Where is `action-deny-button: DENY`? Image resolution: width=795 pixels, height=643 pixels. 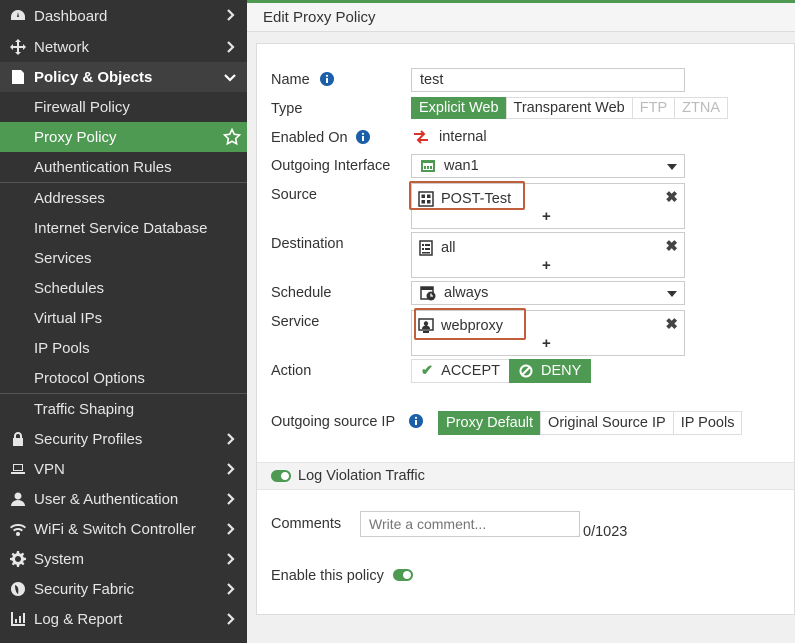 action-deny-button: DENY is located at coordinates (550, 371).